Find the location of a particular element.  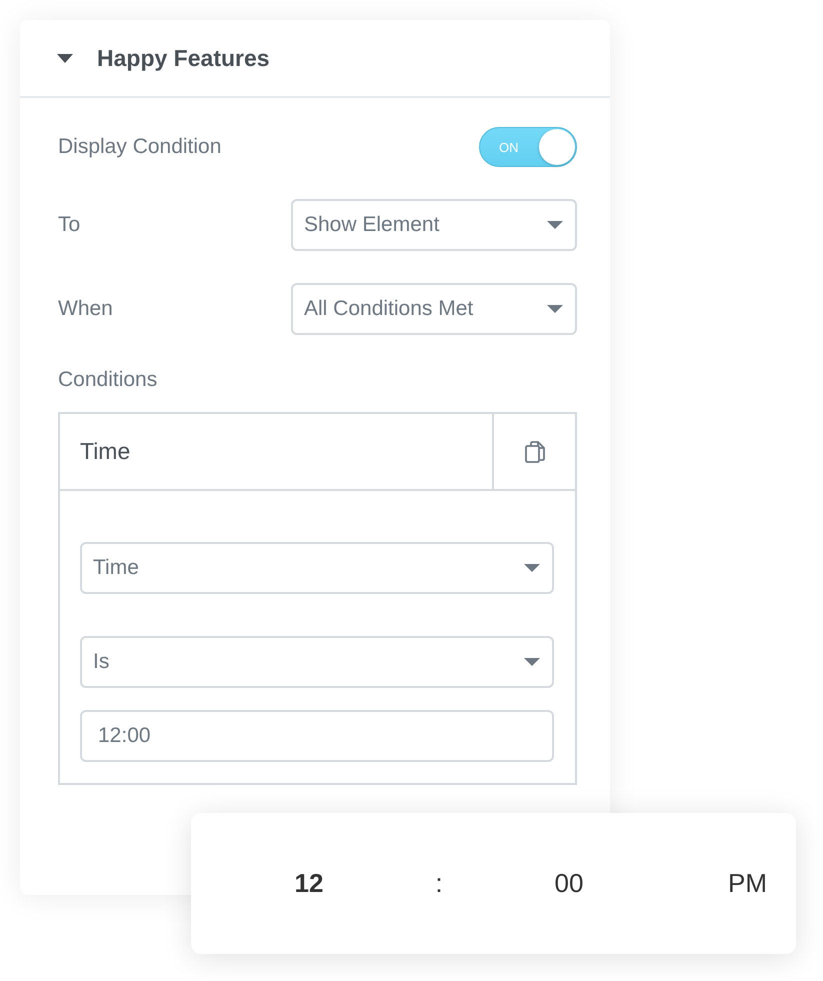

field-label: Display Condition is located at coordinates (140, 147).